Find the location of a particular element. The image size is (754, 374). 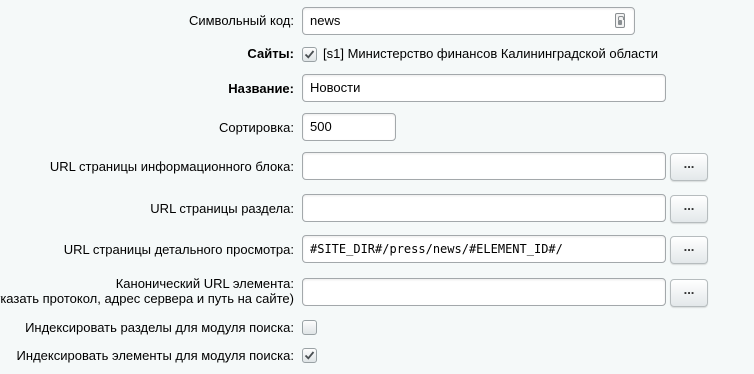

name-label: Название: is located at coordinates (261, 88).